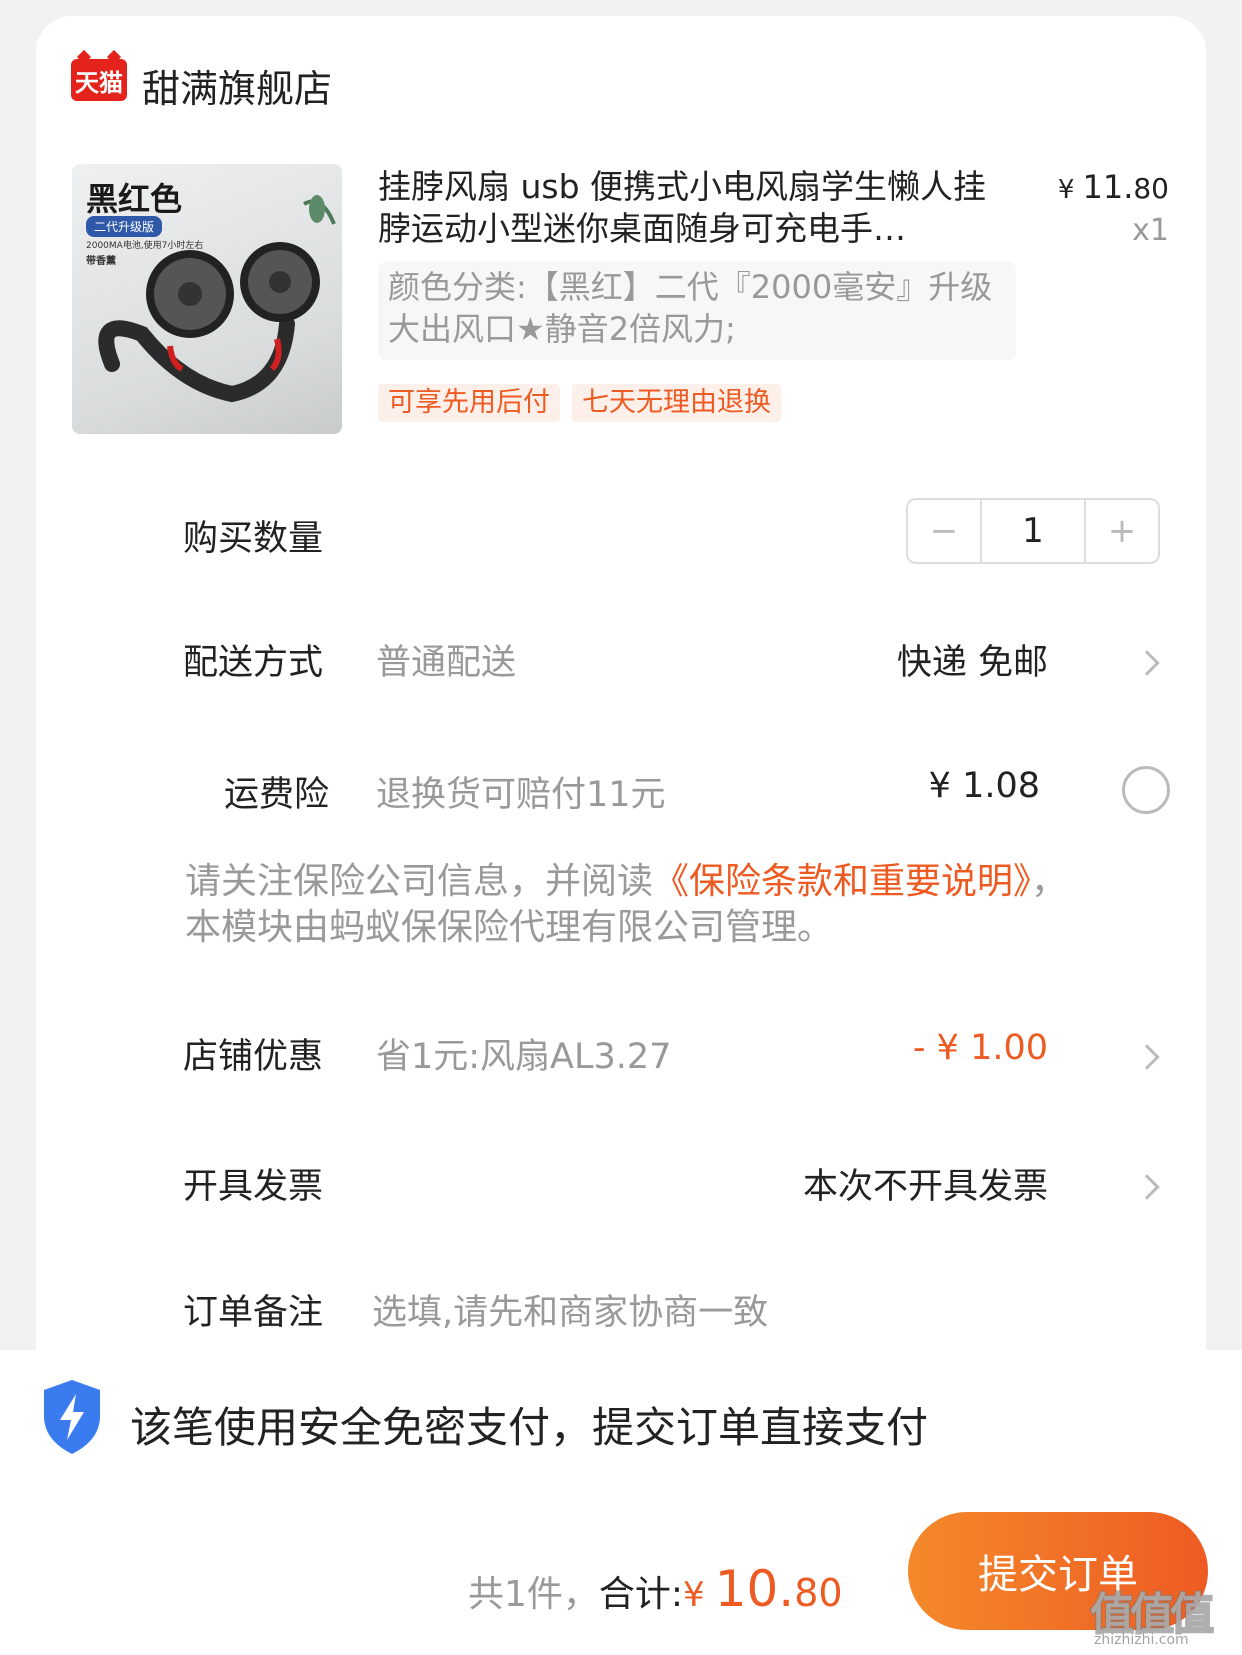 The height and width of the screenshot is (1655, 1242). I want to click on invoice-label: 开具发票, so click(253, 1187).